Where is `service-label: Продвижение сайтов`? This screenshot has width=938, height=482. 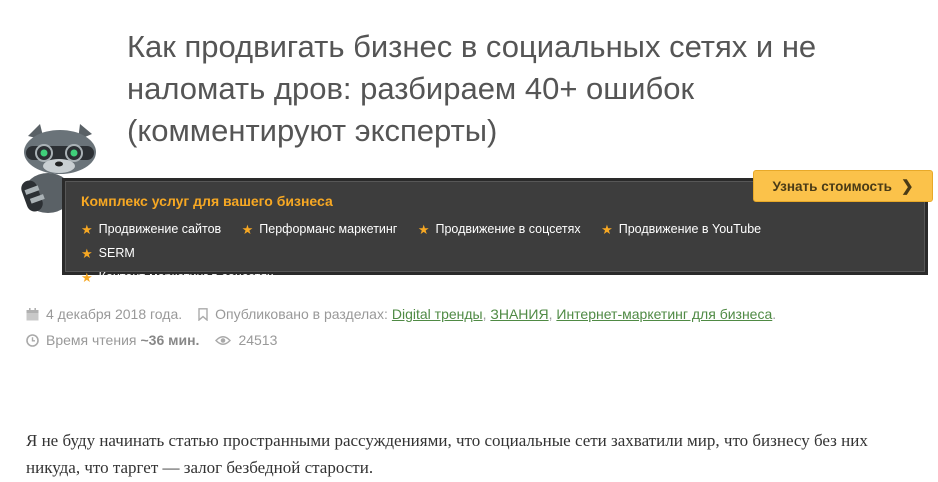 service-label: Продвижение сайтов is located at coordinates (160, 229).